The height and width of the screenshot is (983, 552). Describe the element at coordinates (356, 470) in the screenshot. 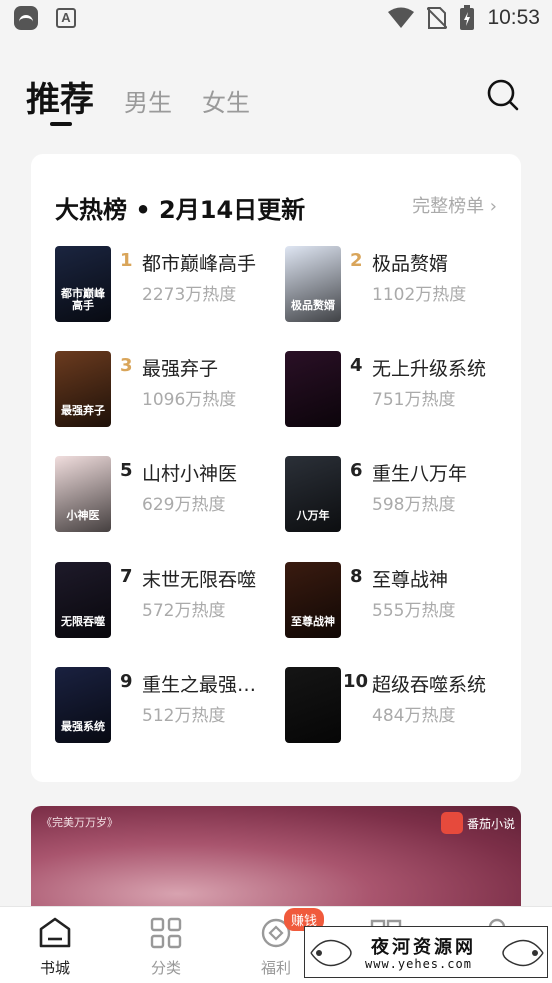

I see `book-rank: 6` at that location.